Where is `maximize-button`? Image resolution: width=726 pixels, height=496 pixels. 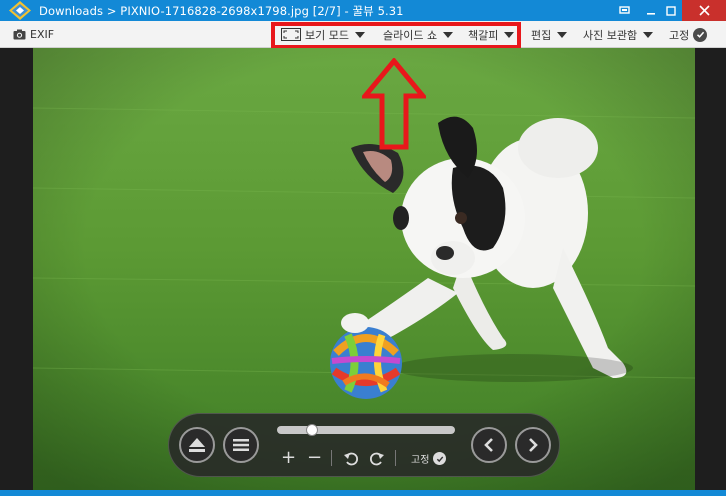
maximize-button is located at coordinates (671, 10).